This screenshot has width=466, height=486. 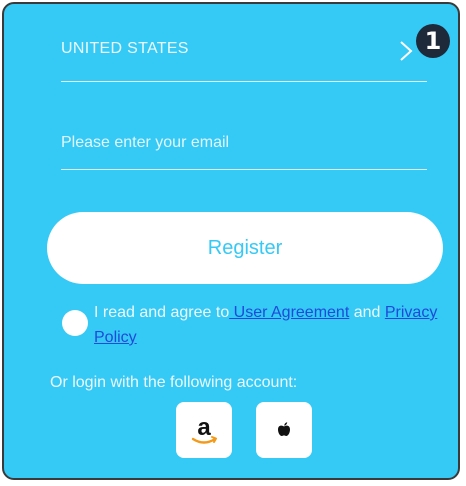 I want to click on apple-login-button, so click(x=284, y=430).